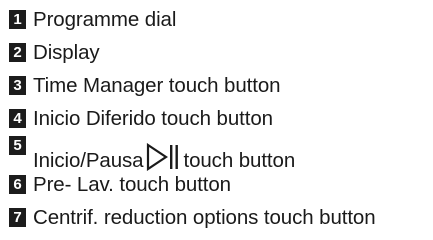 The image size is (433, 240). I want to click on number-badge: 7, so click(17, 217).